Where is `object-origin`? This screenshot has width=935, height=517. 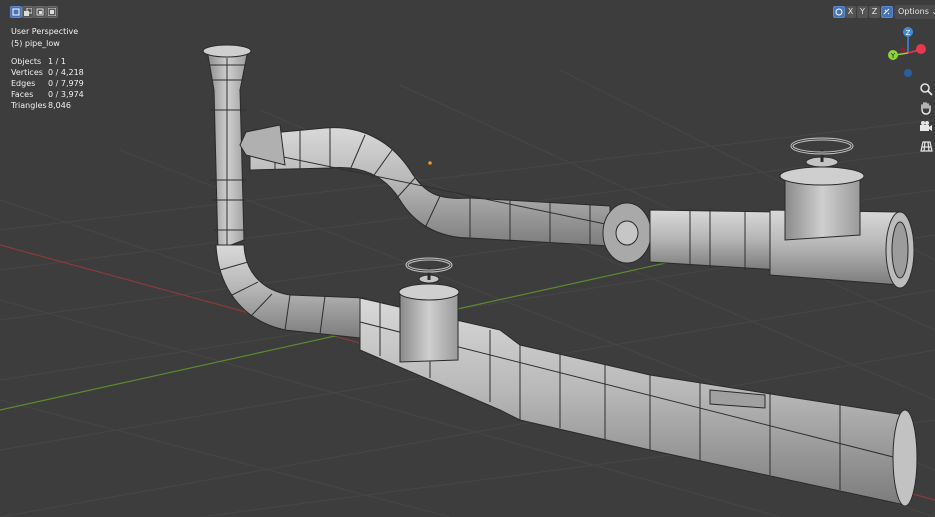 object-origin is located at coordinates (430, 163).